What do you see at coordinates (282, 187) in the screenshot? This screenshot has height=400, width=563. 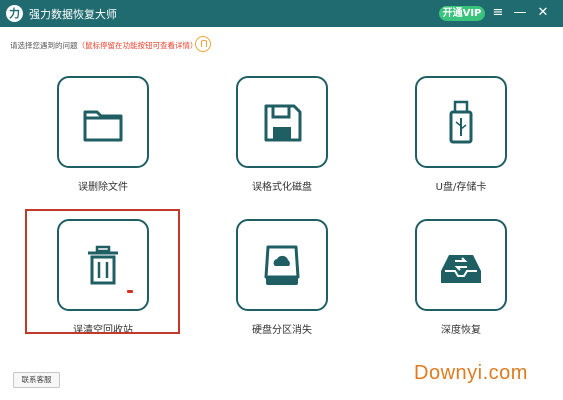 I see `tile-label-formatted-disk: 误格式化磁盘` at bounding box center [282, 187].